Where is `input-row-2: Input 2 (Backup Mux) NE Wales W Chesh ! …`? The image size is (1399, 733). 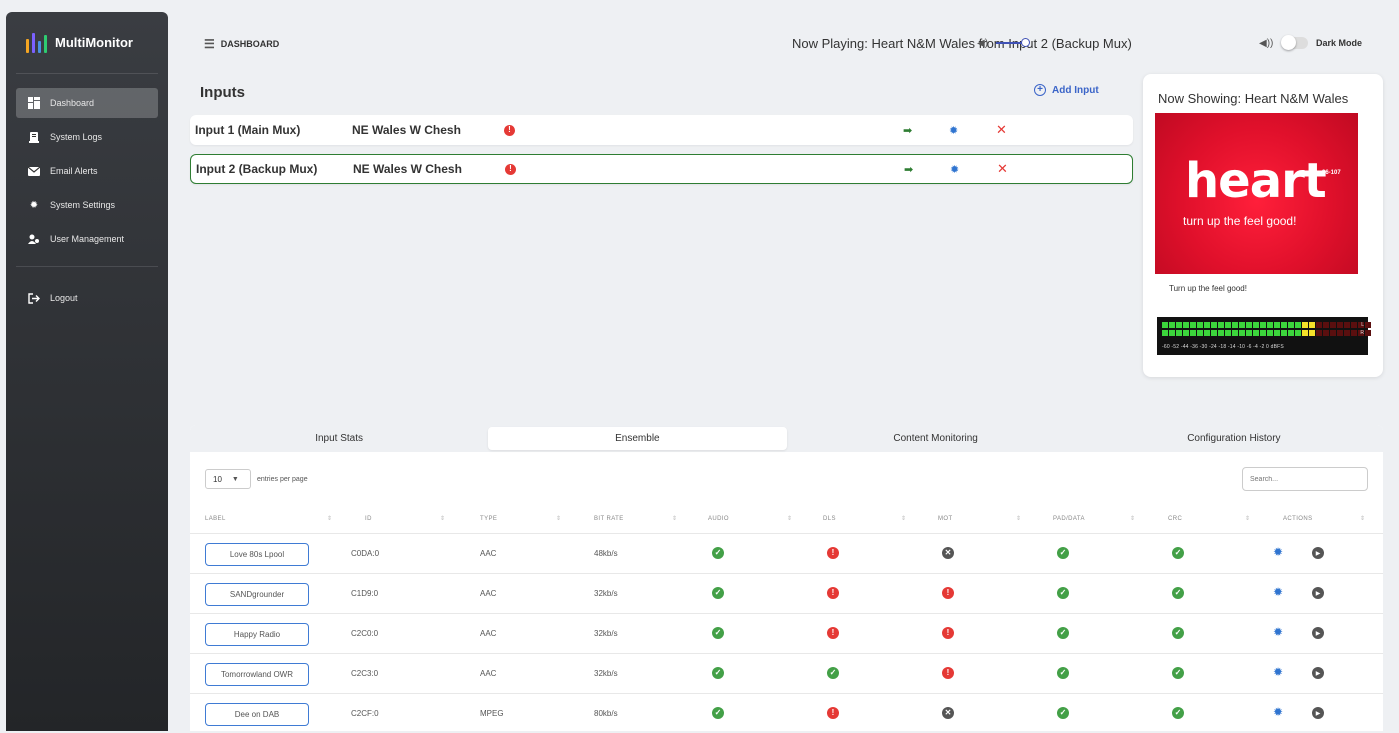
input-row-2: Input 2 (Backup Mux) NE Wales W Chesh ! … is located at coordinates (661, 169).